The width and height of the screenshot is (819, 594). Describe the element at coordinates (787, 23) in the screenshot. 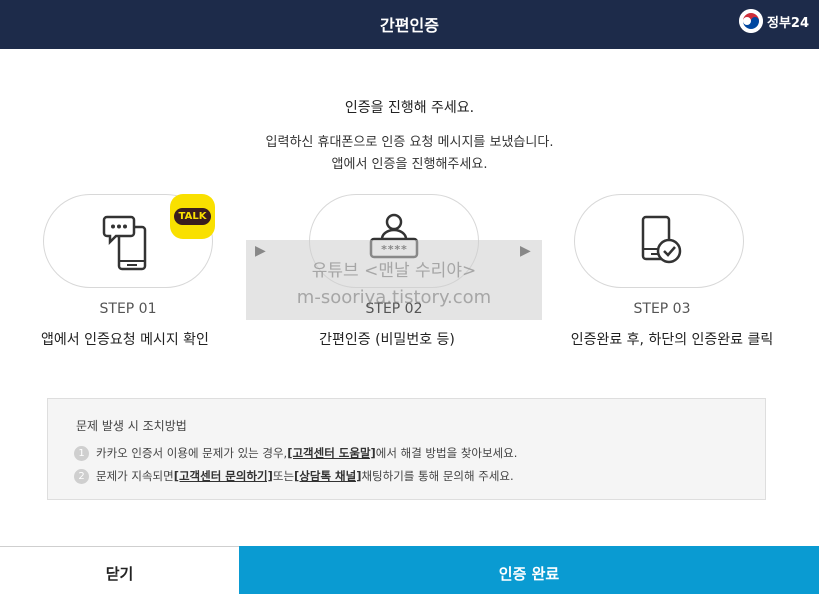

I see `gov24-logo-text: 정부24` at that location.